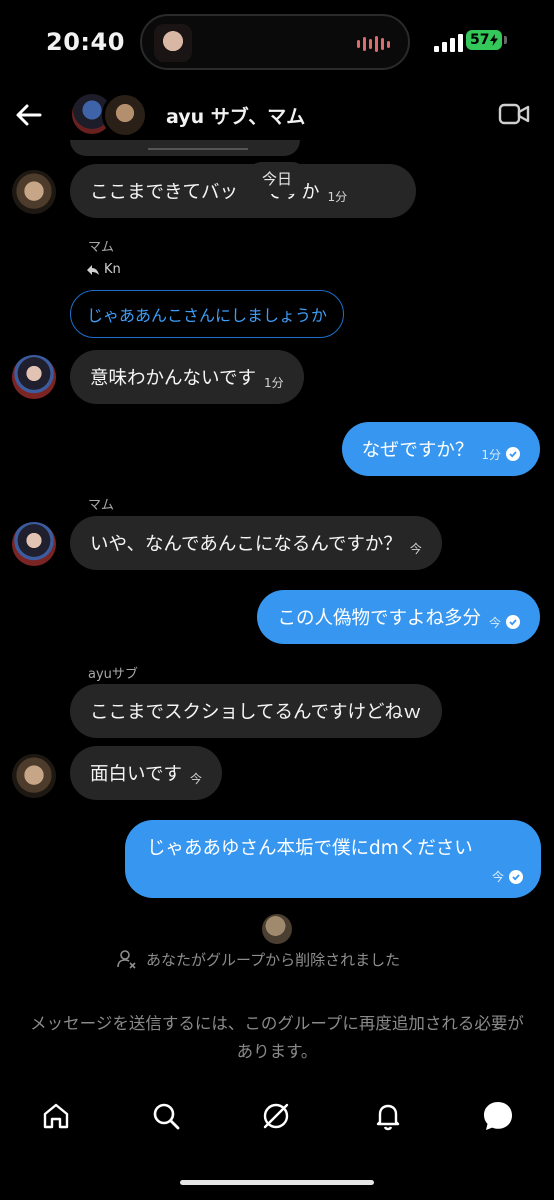 The width and height of the screenshot is (554, 1200). I want to click on message-bubble: 意味わかんないです 1分, so click(187, 377).